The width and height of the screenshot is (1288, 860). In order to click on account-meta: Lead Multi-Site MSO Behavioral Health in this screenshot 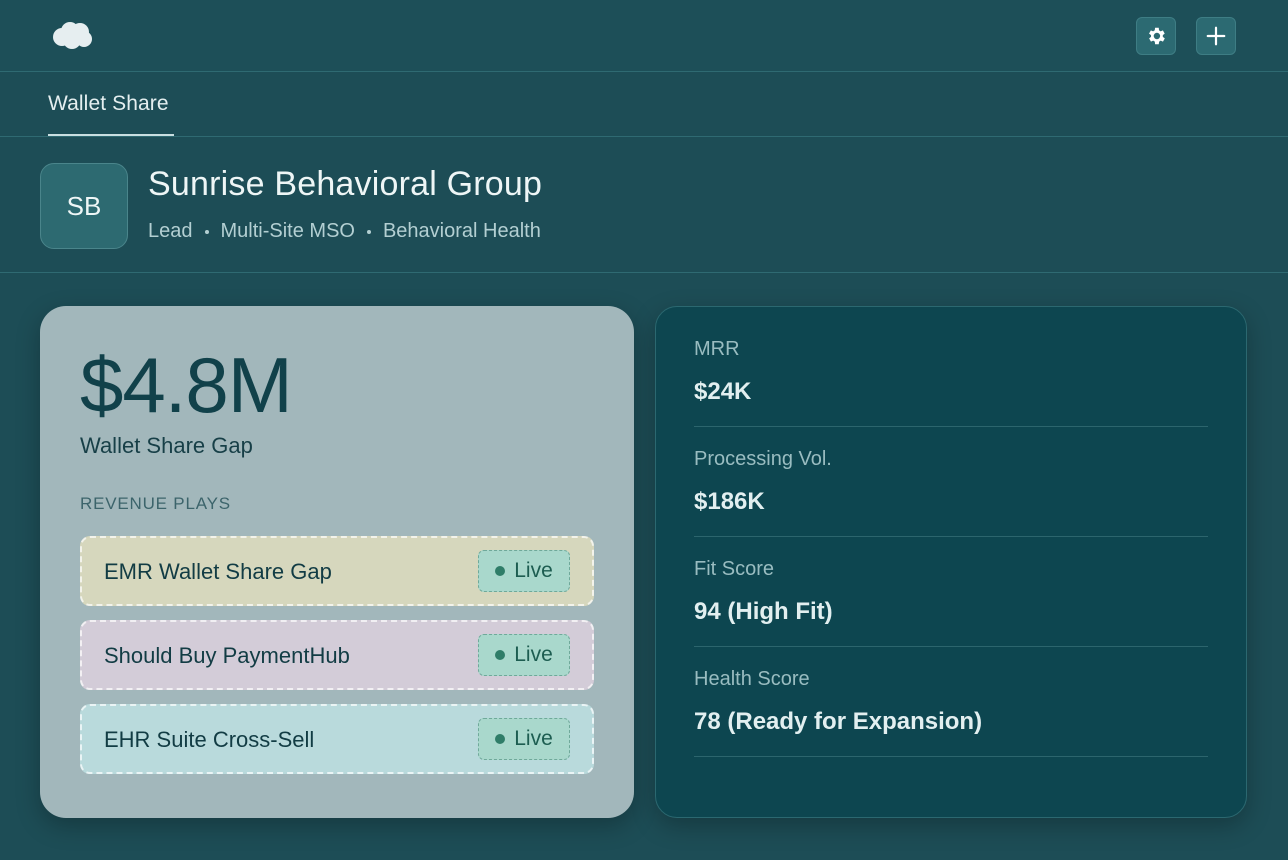, I will do `click(344, 231)`.